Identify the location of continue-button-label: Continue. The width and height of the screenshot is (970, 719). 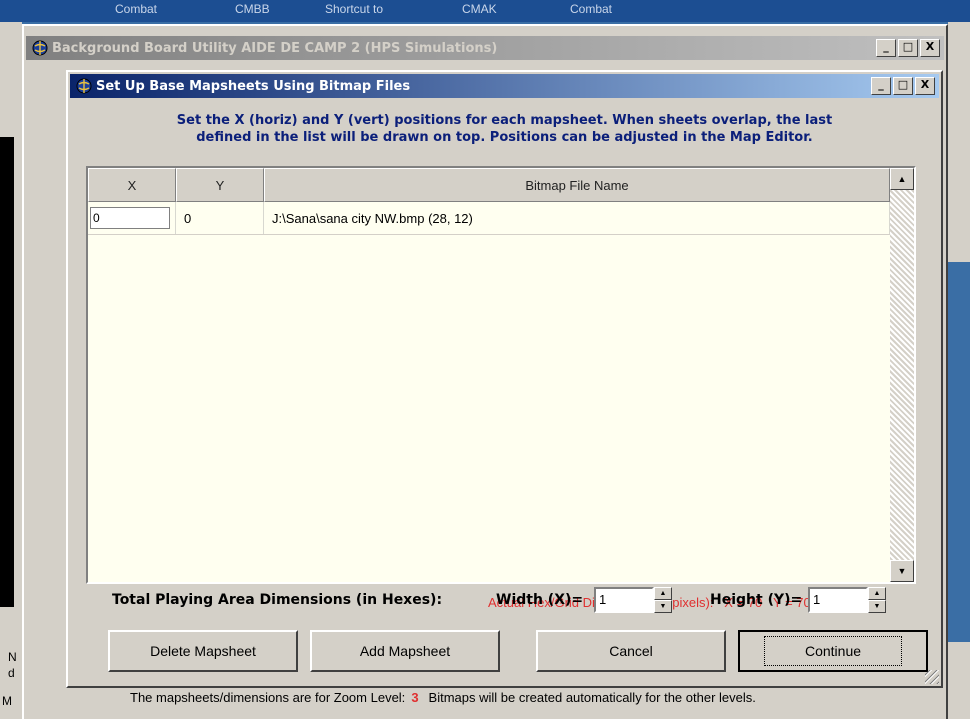
(833, 651).